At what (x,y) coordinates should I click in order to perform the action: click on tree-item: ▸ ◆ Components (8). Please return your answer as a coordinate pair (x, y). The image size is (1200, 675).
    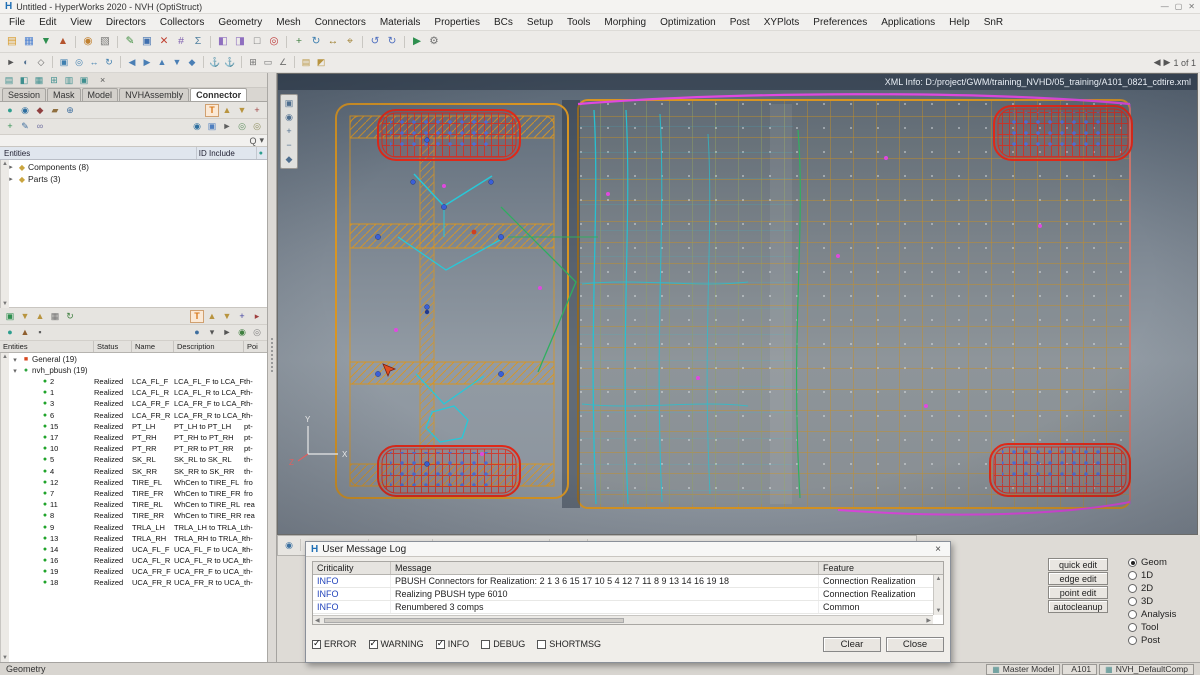
    Looking at the image, I should click on (133, 167).